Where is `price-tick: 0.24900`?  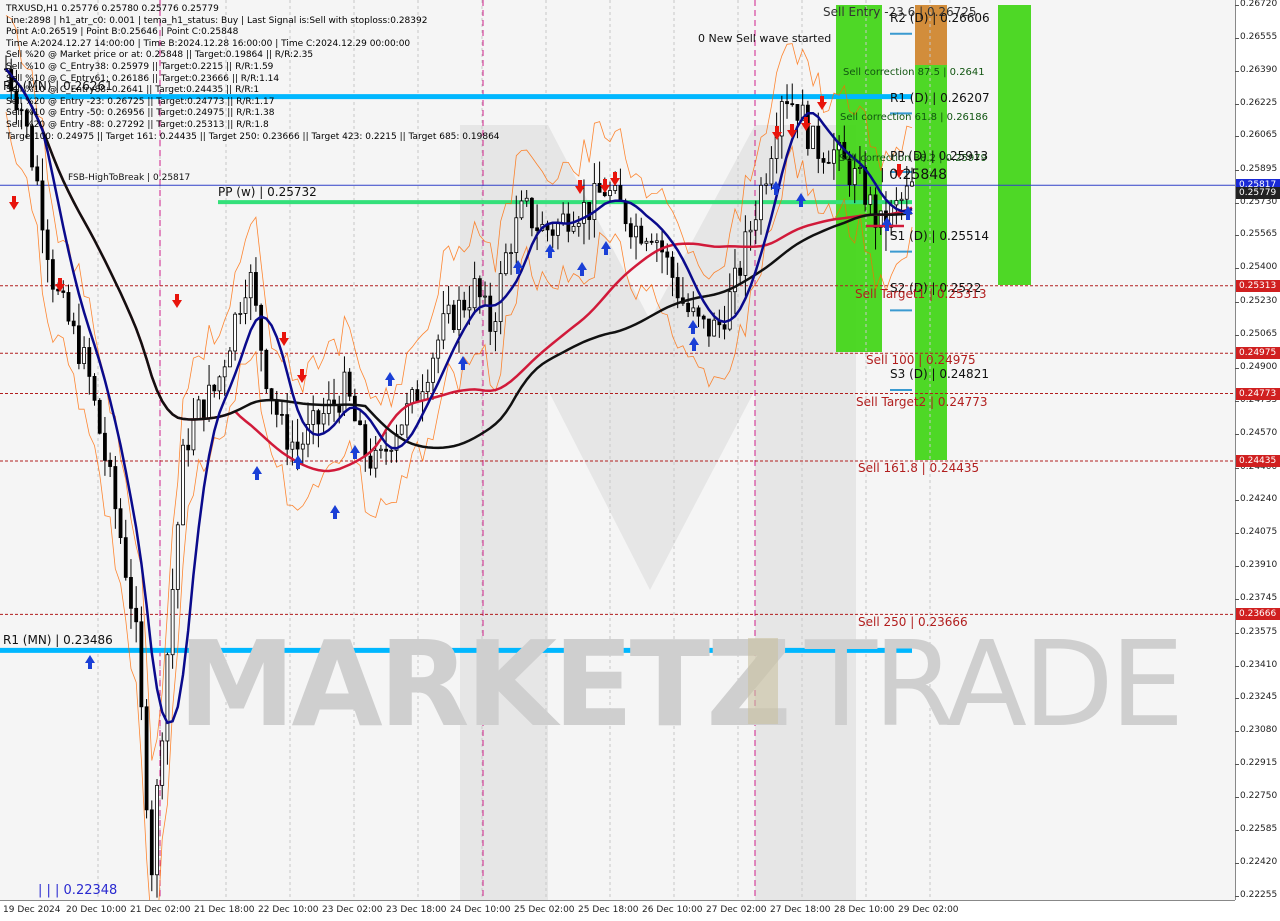 price-tick: 0.24900 is located at coordinates (1256, 367).